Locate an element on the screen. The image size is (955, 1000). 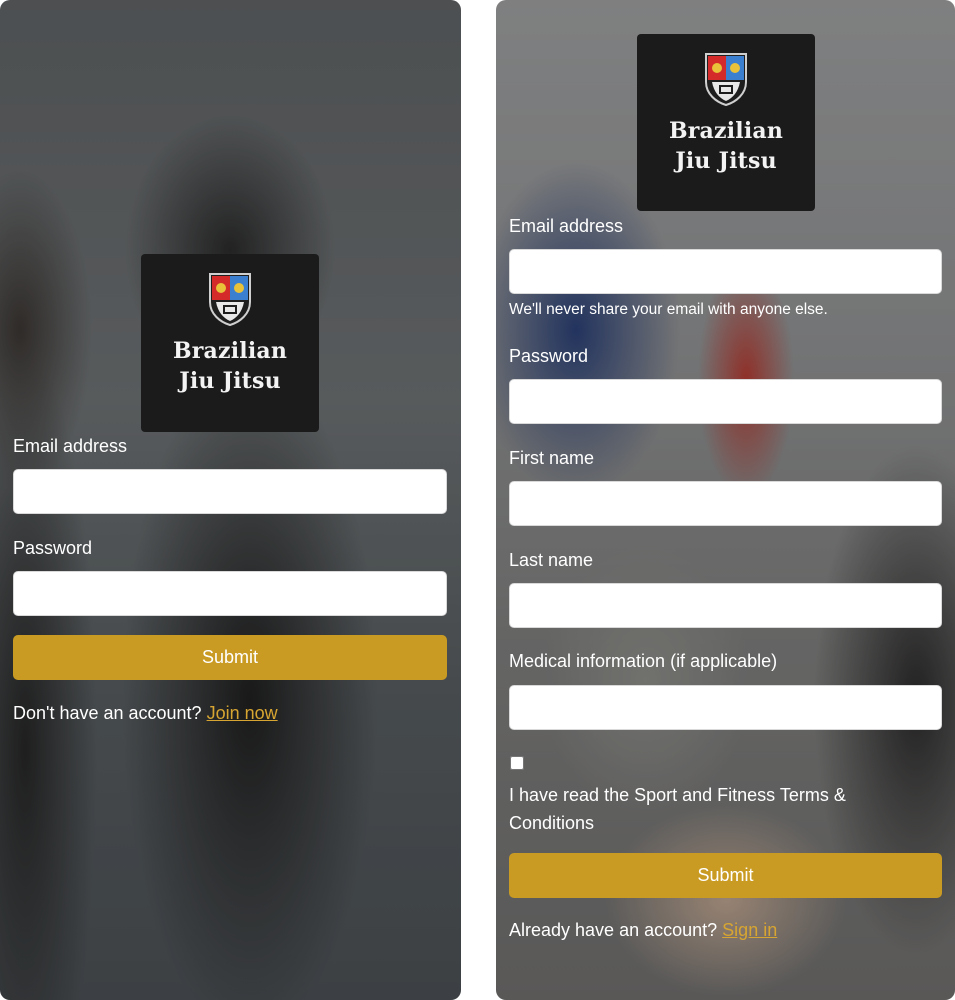
last-name-input is located at coordinates (725, 605).